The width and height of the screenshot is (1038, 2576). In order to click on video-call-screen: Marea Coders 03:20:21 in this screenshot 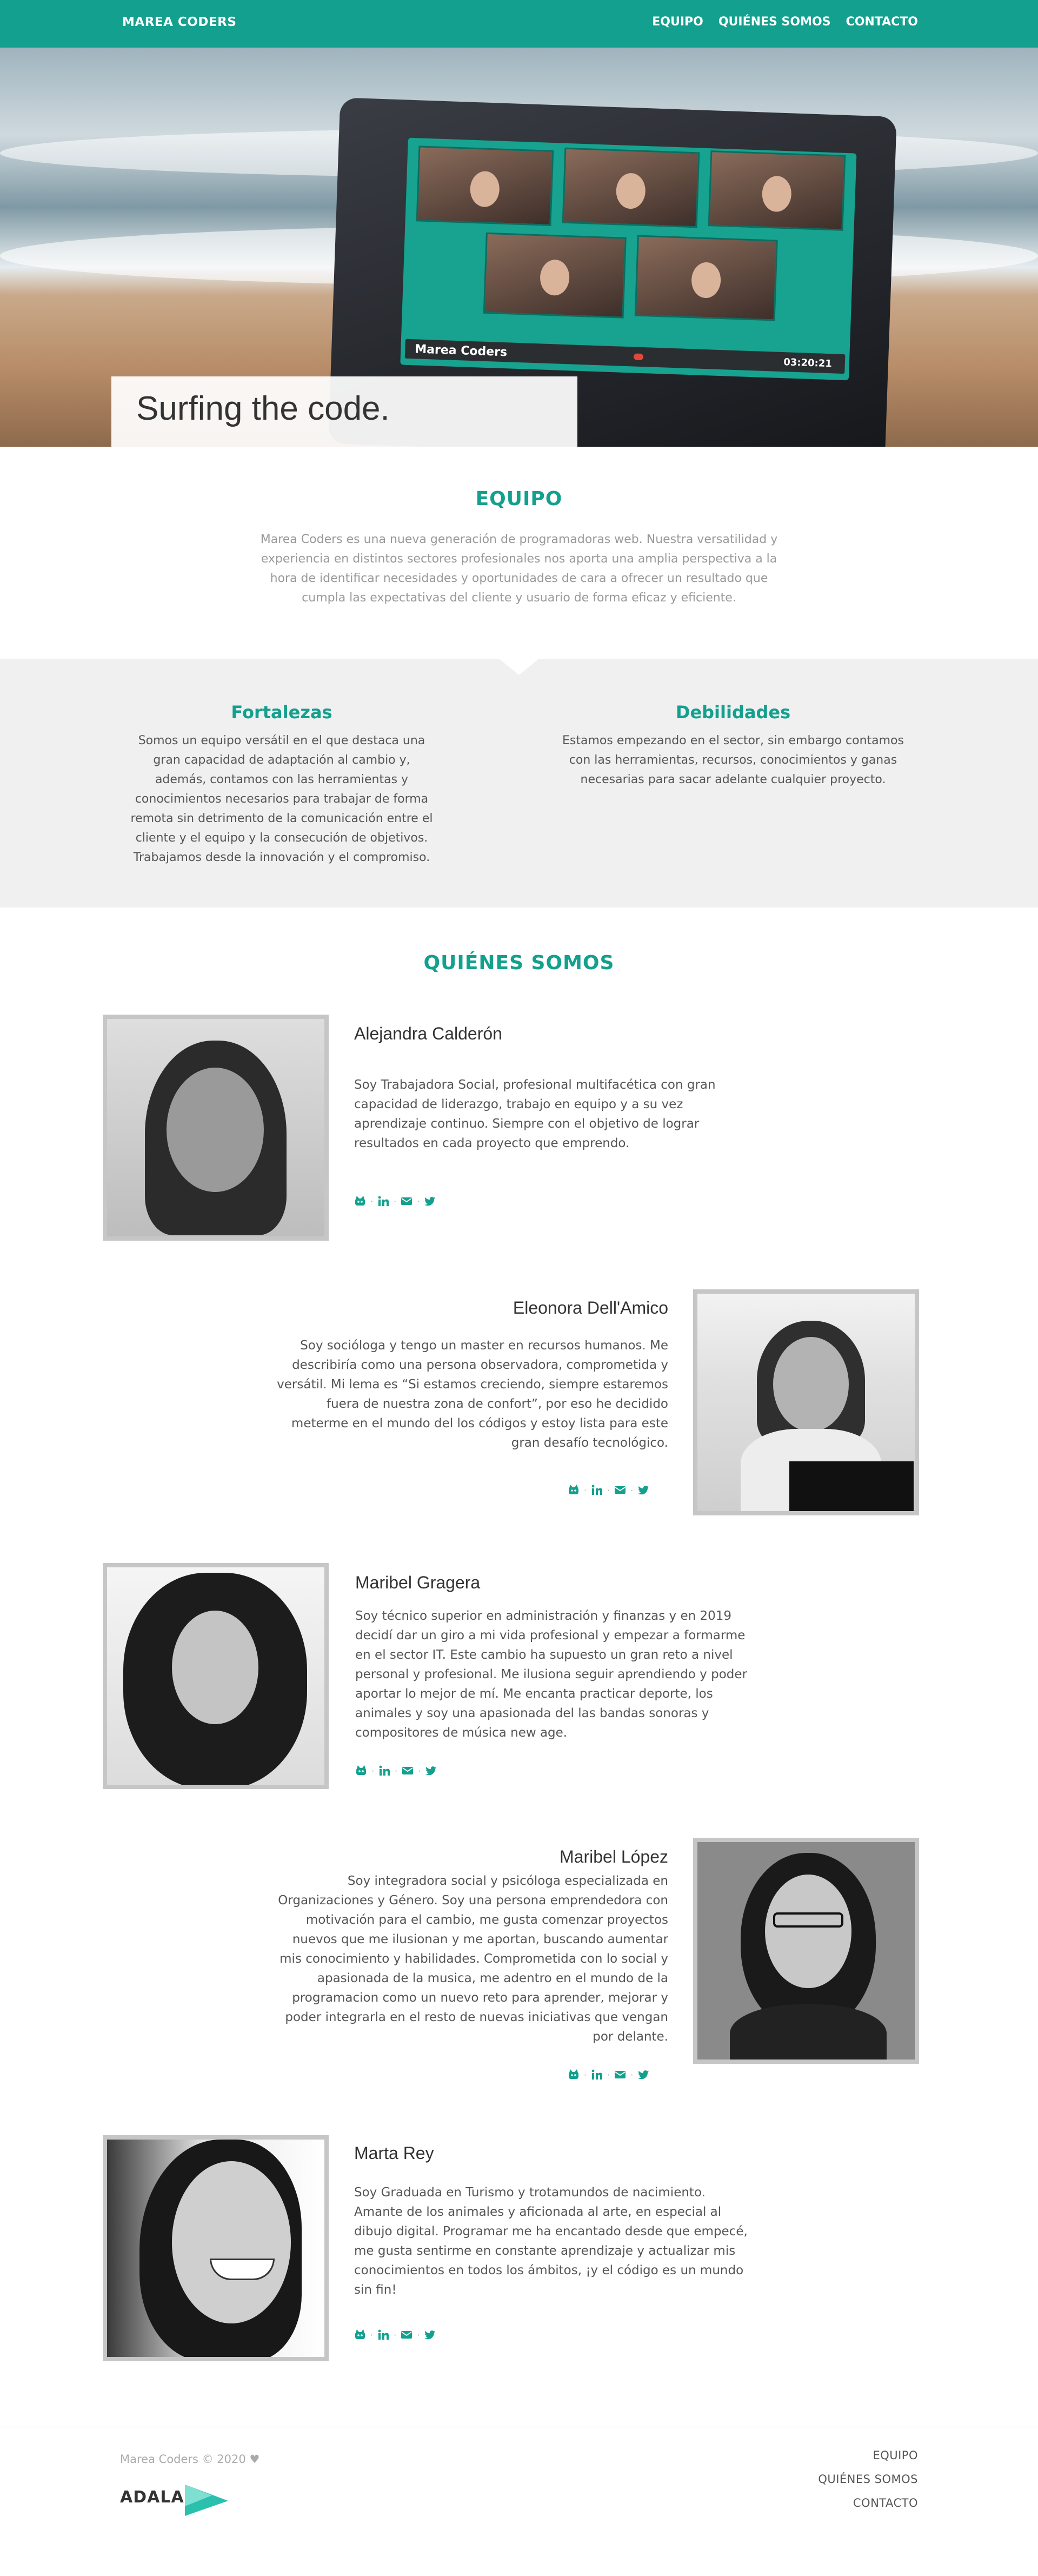, I will do `click(629, 259)`.